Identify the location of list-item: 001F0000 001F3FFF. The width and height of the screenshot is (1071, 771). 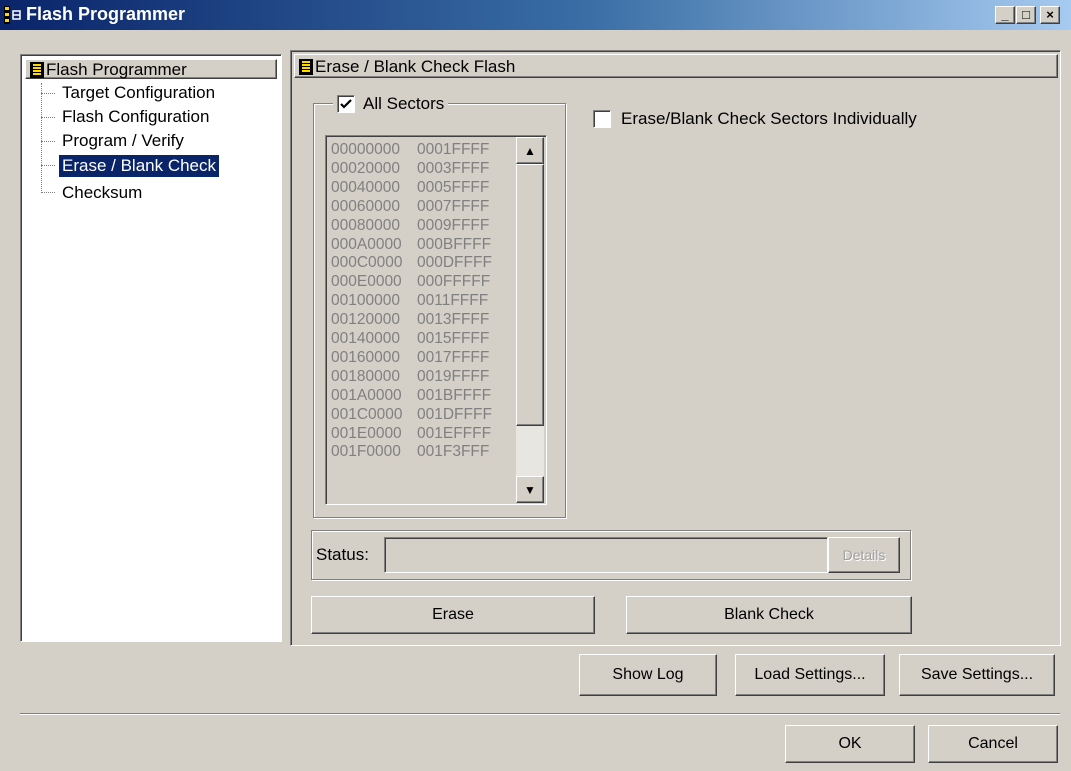
(410, 451).